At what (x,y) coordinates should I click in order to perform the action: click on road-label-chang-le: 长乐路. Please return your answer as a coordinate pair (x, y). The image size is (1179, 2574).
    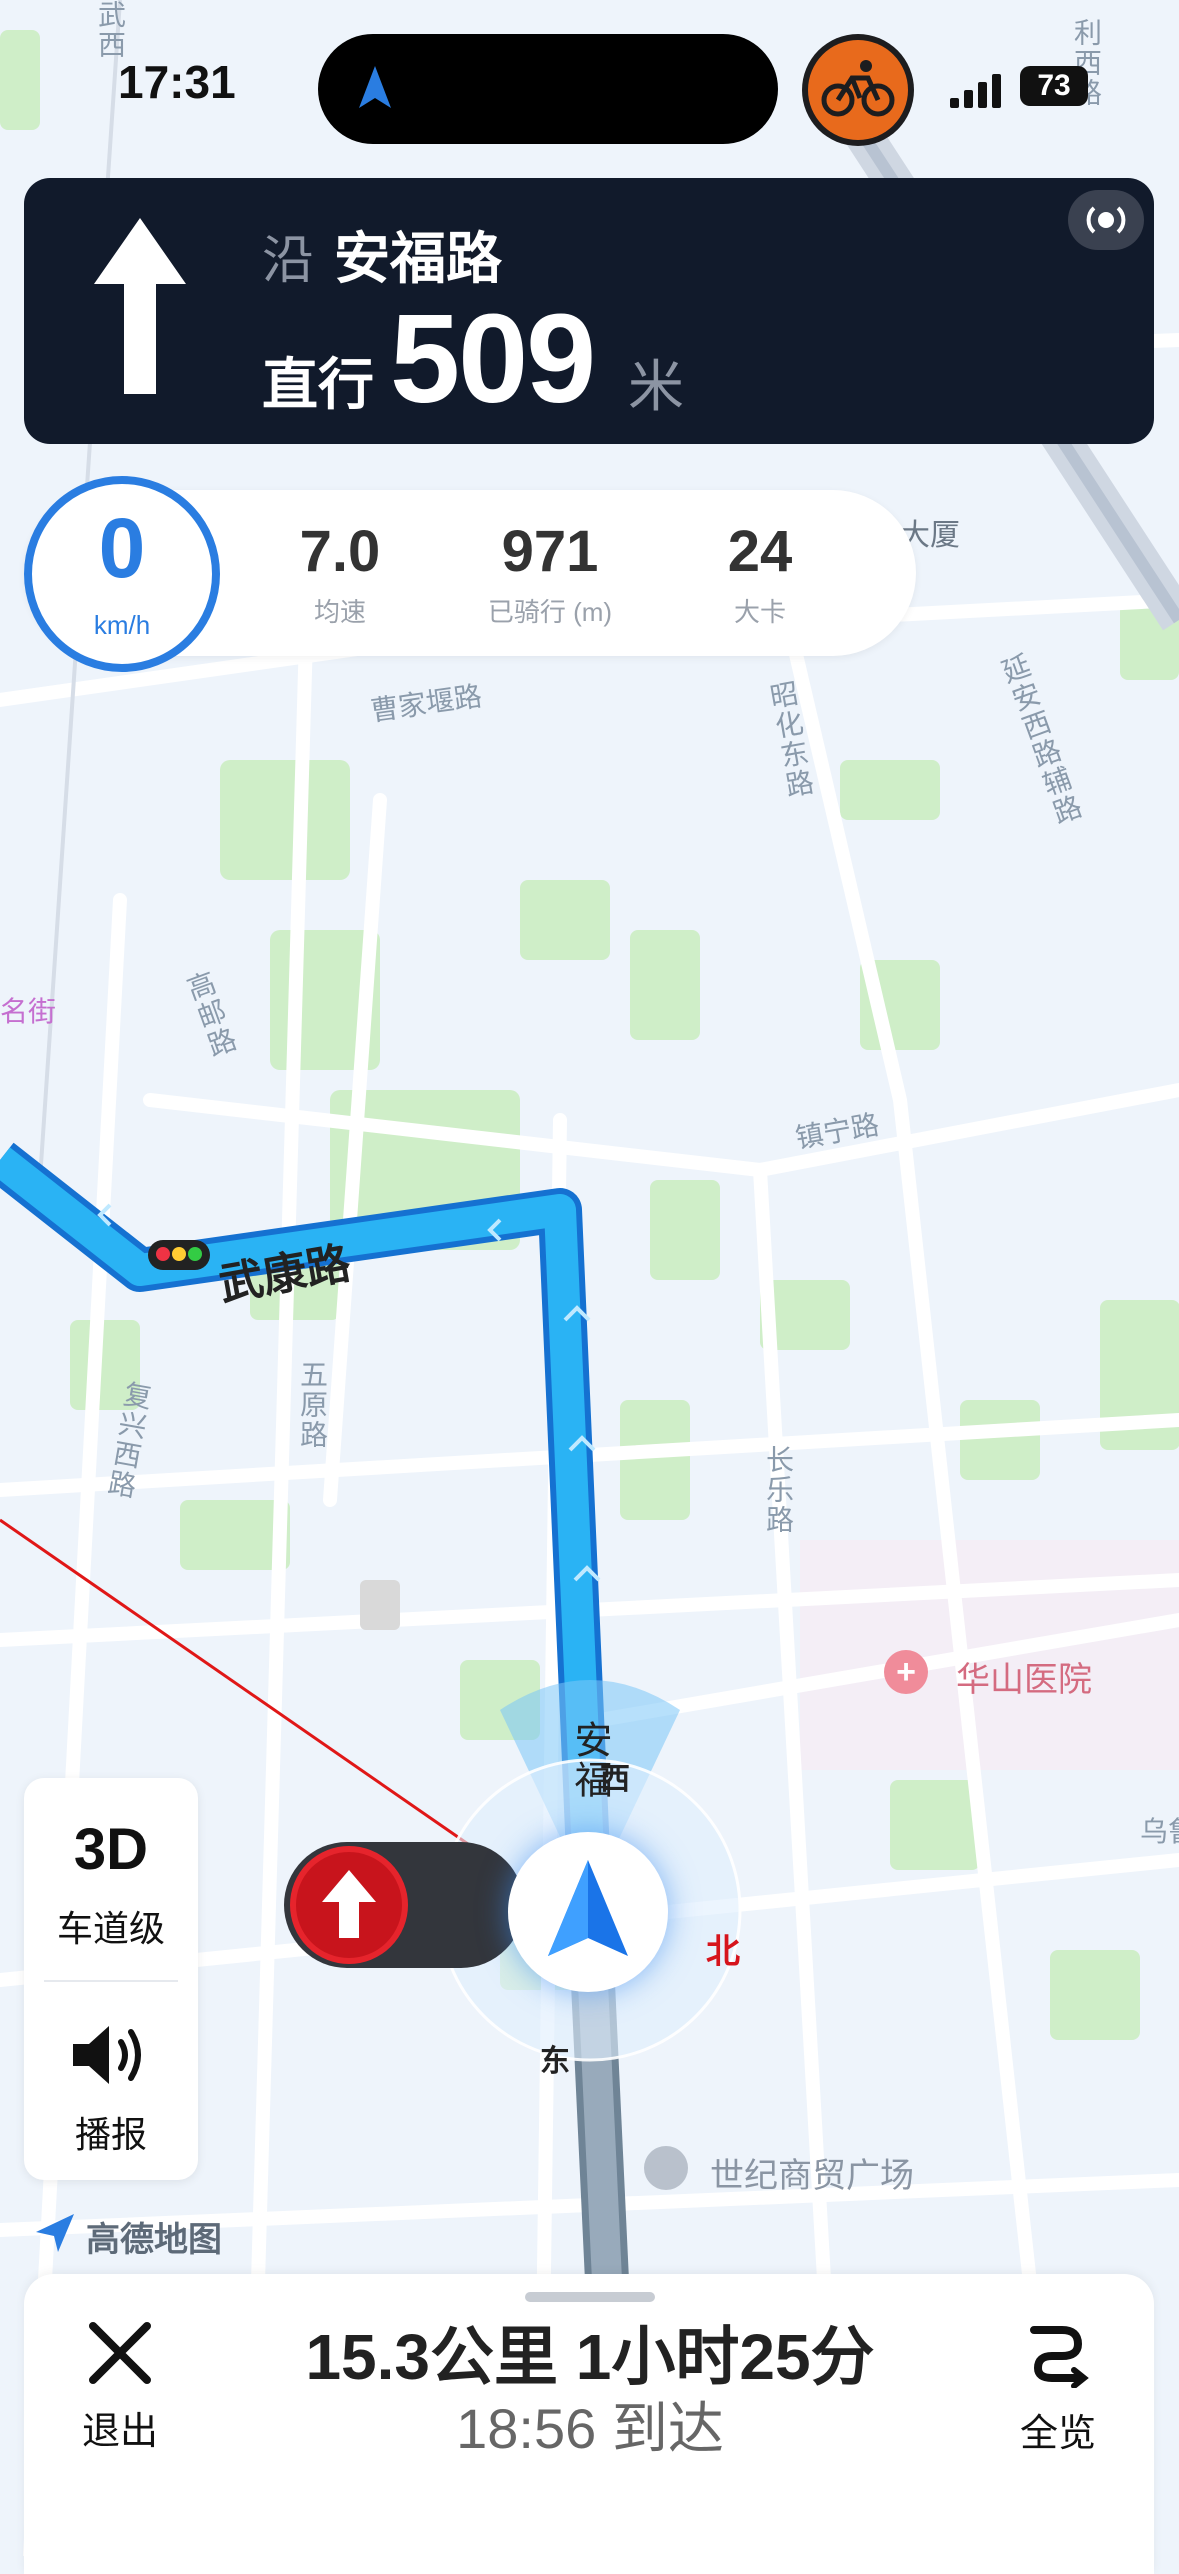
    Looking at the image, I should click on (778, 1490).